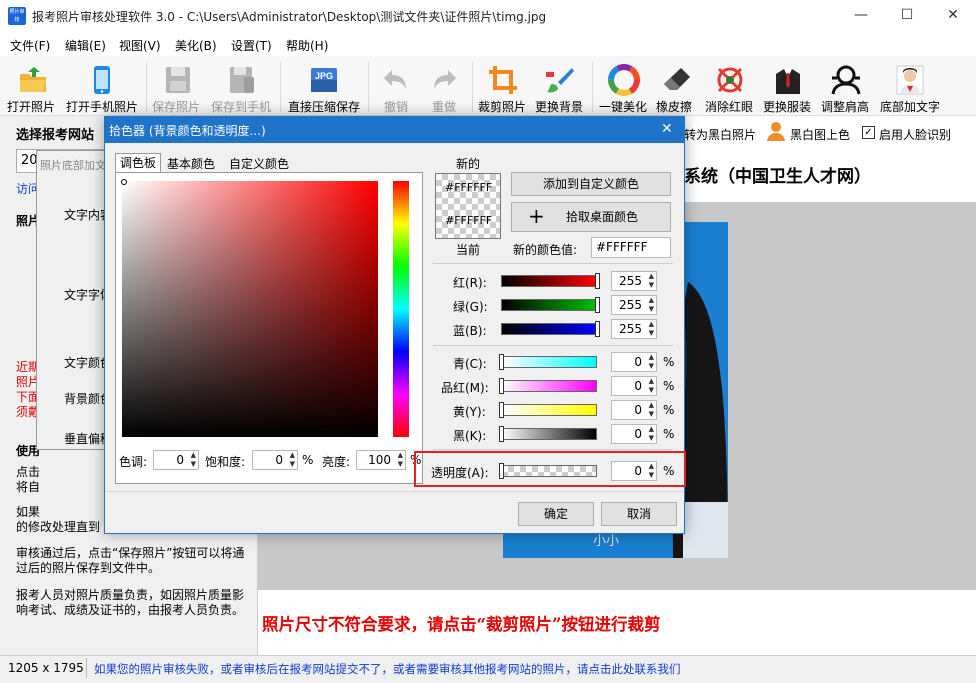  Describe the element at coordinates (401, 309) in the screenshot. I see `hue-slider` at that location.